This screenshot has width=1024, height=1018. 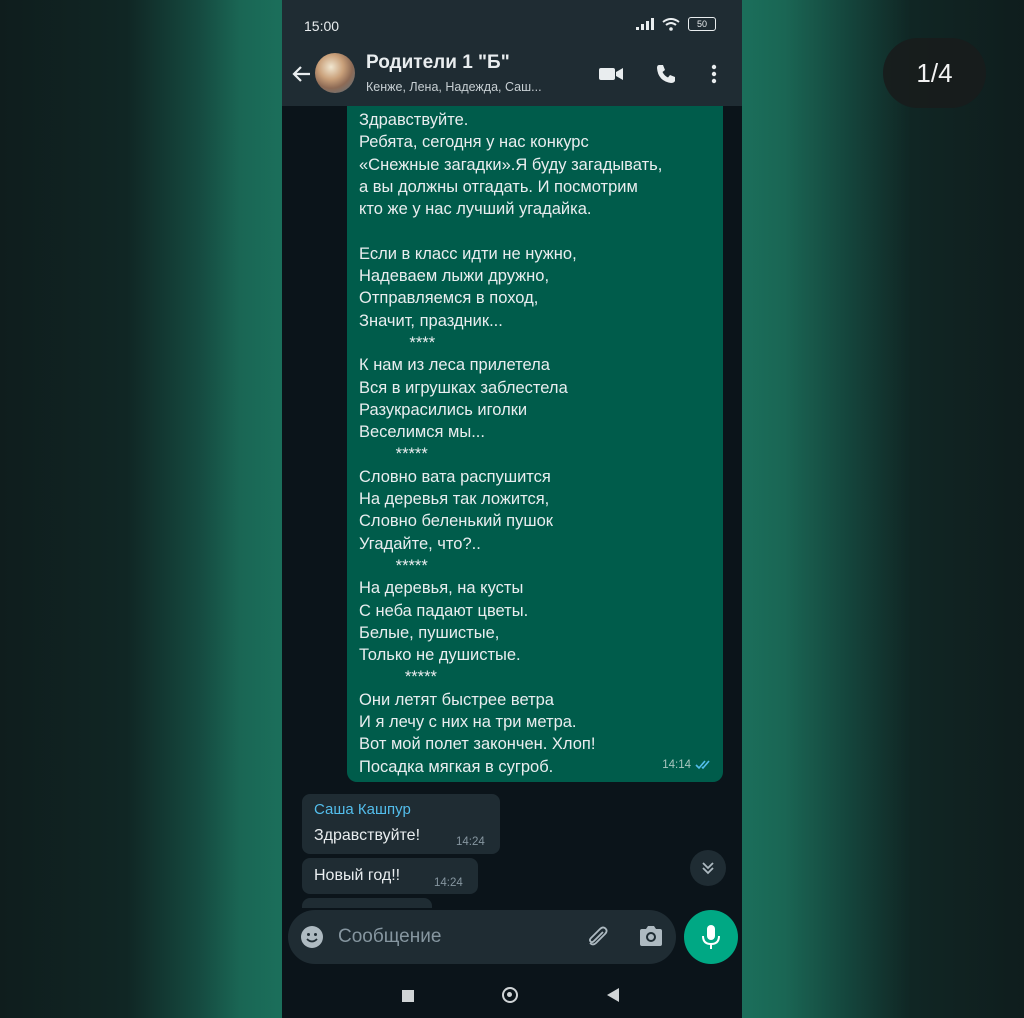 What do you see at coordinates (302, 74) in the screenshot?
I see `arrow-left-icon` at bounding box center [302, 74].